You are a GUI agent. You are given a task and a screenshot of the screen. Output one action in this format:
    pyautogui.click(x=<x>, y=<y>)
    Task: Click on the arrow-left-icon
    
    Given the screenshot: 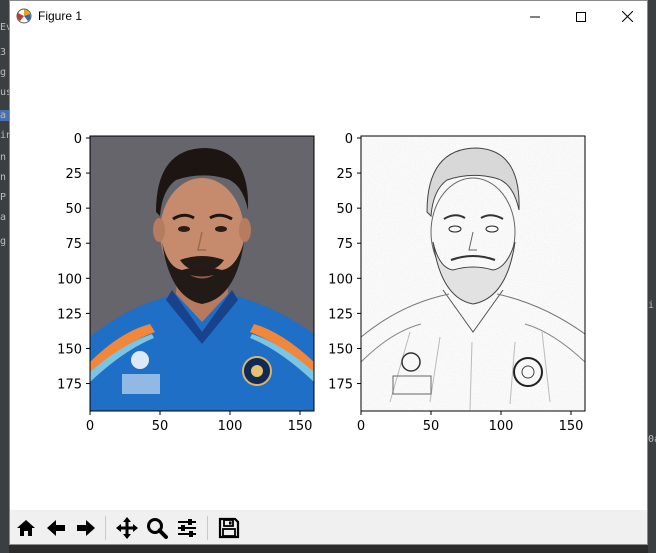 What is the action you would take?
    pyautogui.click(x=56, y=528)
    